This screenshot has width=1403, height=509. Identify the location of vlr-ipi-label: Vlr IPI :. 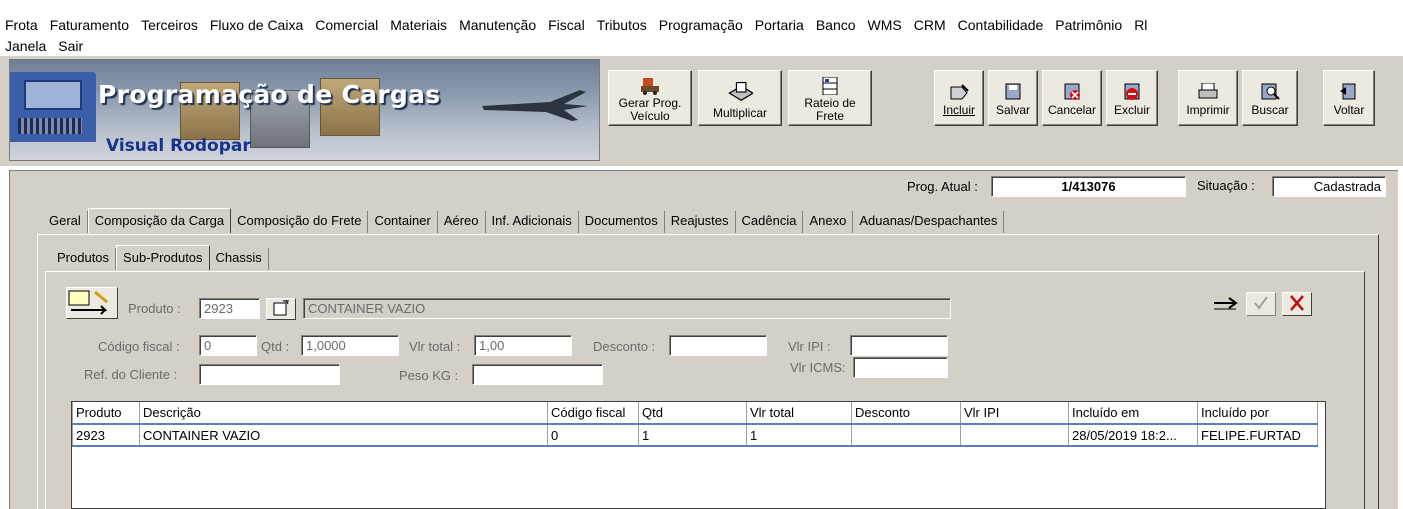
(809, 346).